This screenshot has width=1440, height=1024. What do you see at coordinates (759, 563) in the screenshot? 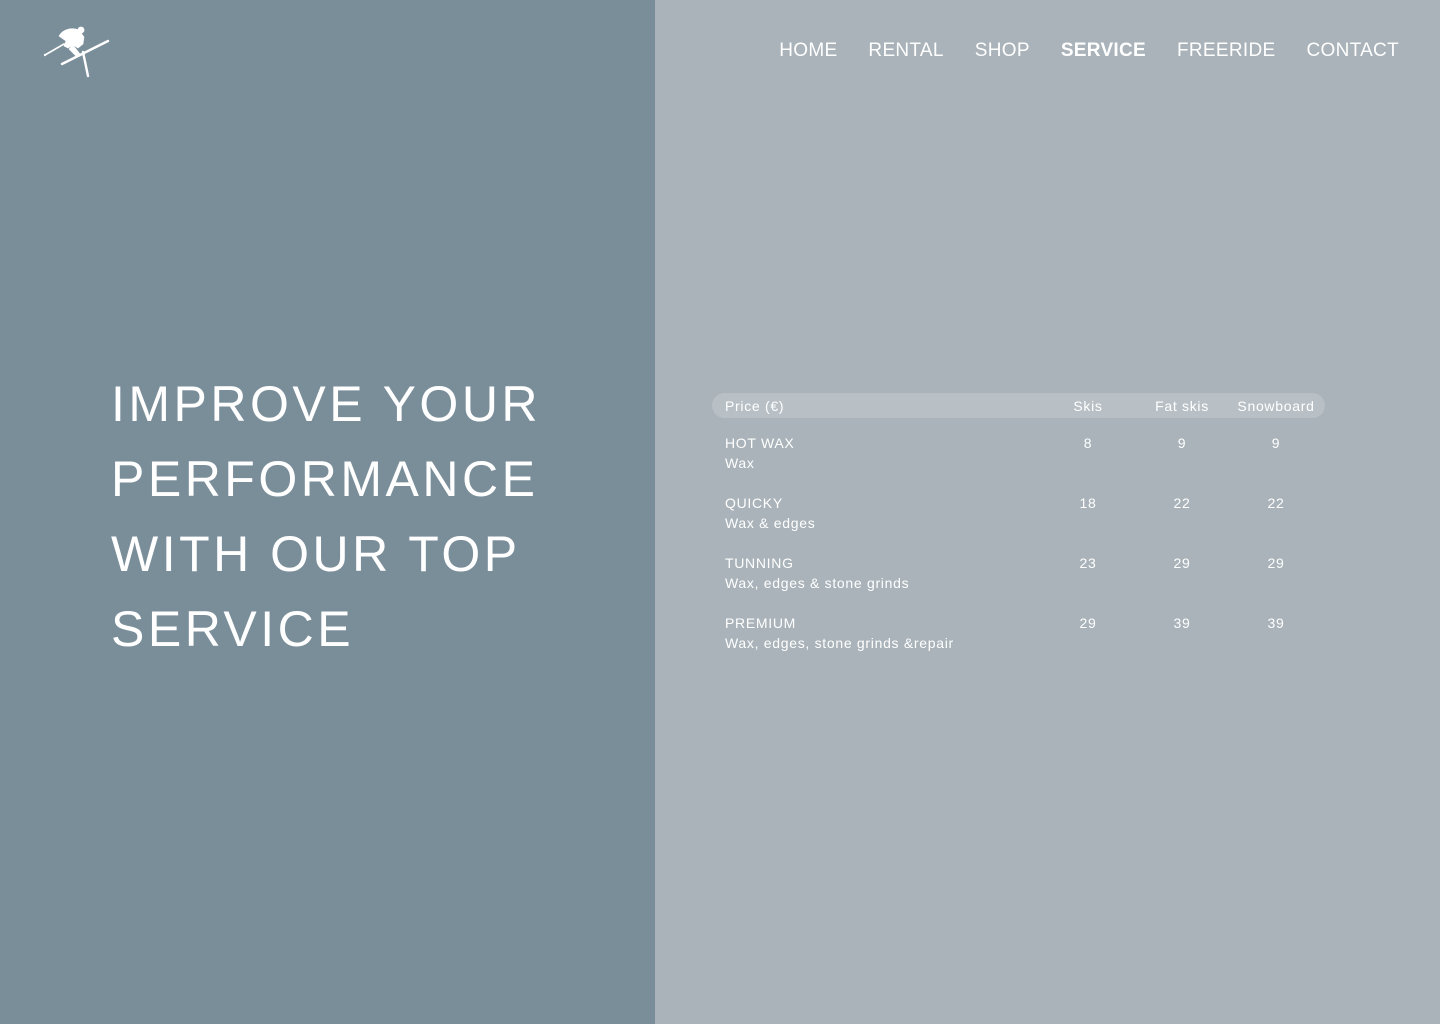
I see `service-name: TUNNING` at bounding box center [759, 563].